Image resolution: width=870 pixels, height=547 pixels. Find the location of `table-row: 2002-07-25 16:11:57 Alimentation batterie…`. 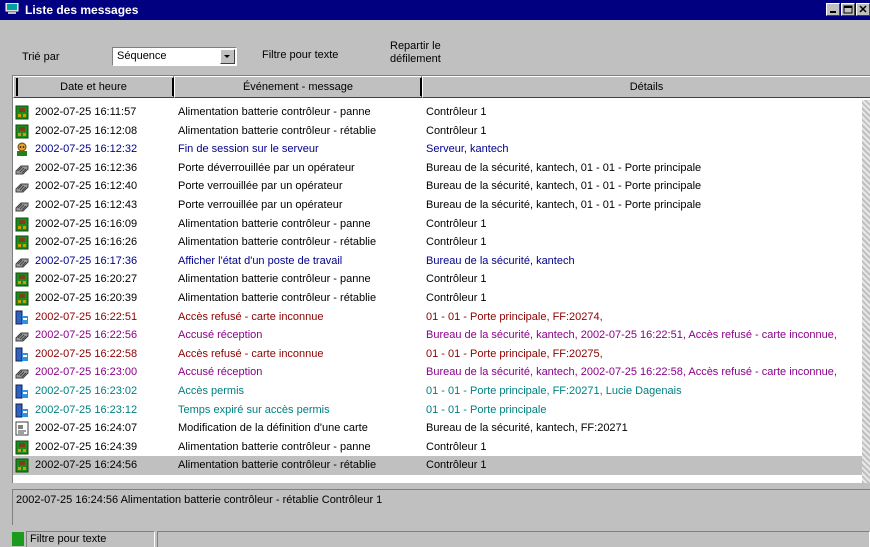

table-row: 2002-07-25 16:11:57 Alimentation batterie… is located at coordinates (438, 112).